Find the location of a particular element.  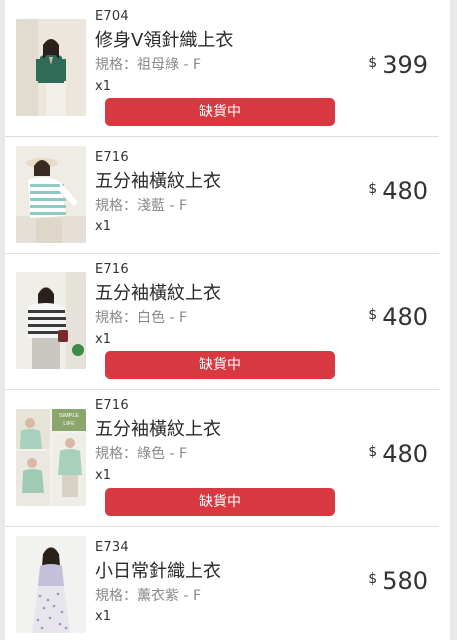

price-amount: 580 is located at coordinates (405, 581).